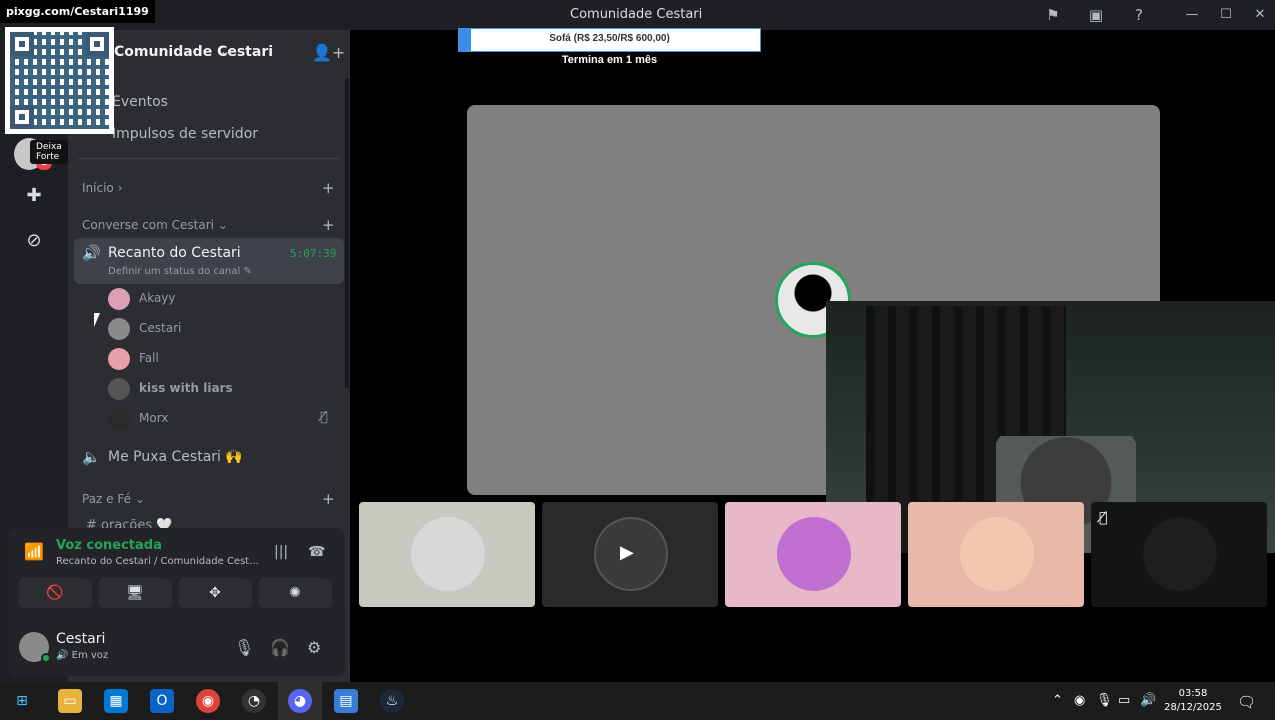 The width and height of the screenshot is (1275, 720). Describe the element at coordinates (1148, 700) in the screenshot. I see `volume-icon: 🔊` at that location.